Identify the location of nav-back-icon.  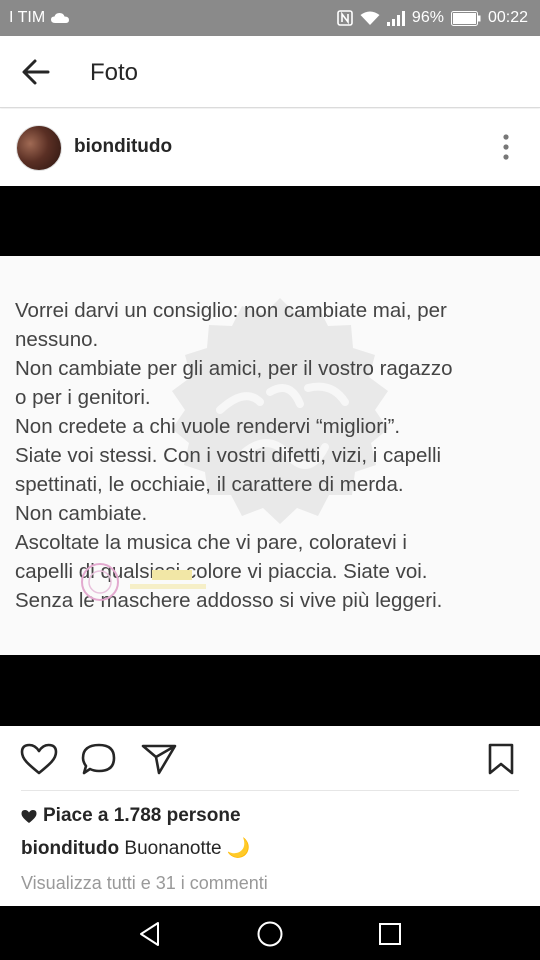
(149, 934).